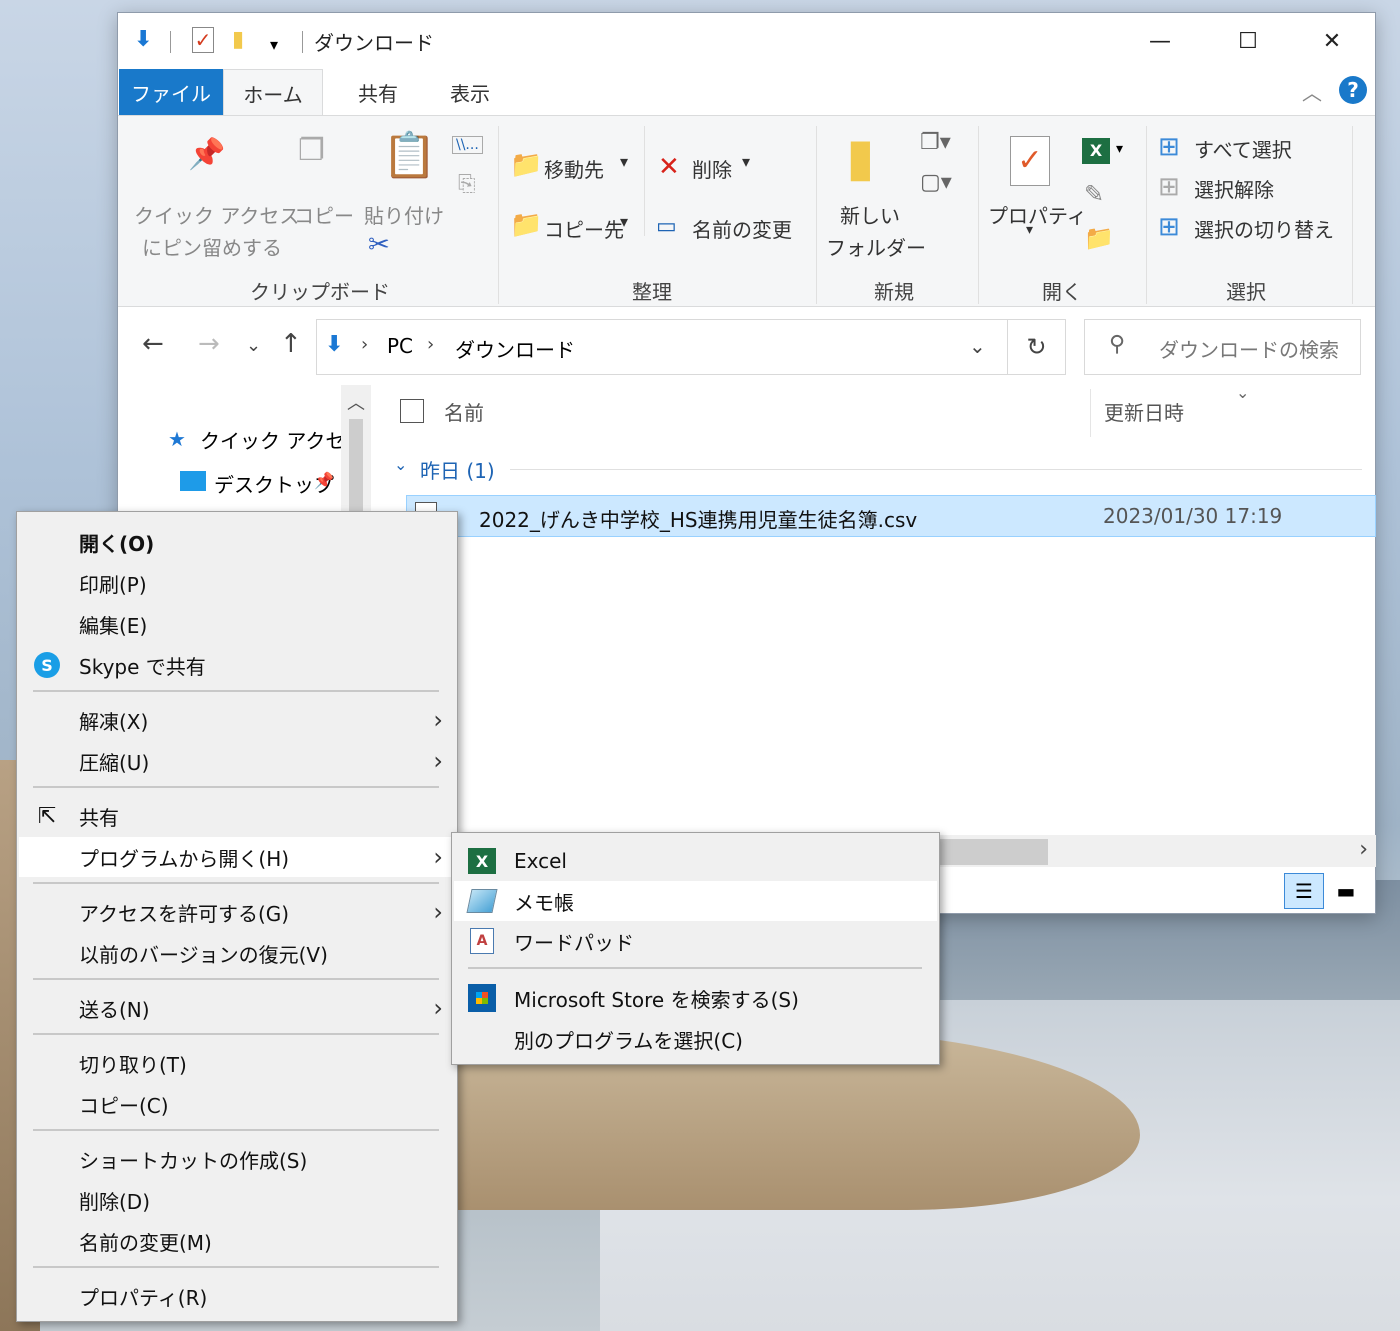 The image size is (1400, 1331). What do you see at coordinates (464, 411) in the screenshot?
I see `column-name: 名前` at bounding box center [464, 411].